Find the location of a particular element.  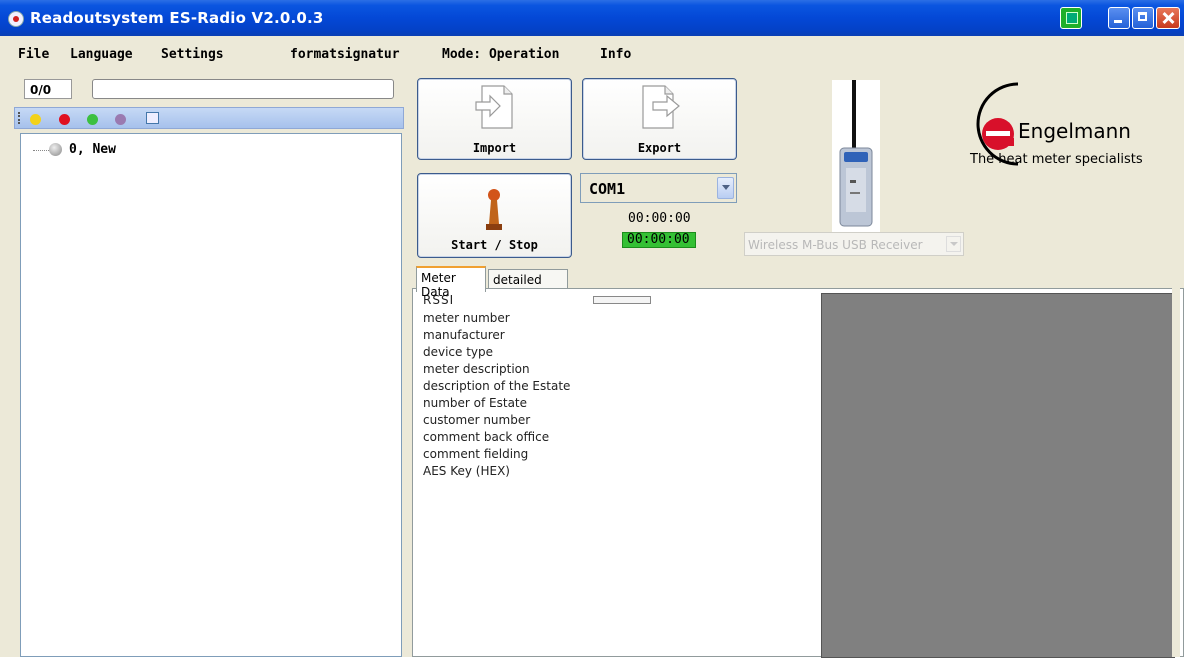

node-icon is located at coordinates (55, 149).